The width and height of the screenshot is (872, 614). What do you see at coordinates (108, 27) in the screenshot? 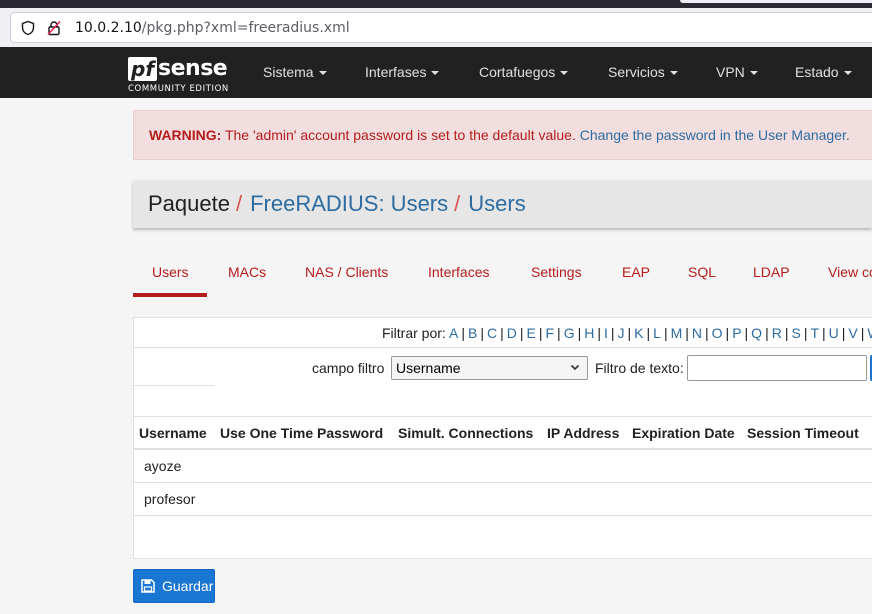
I see `url-host: 10.0.2.10` at bounding box center [108, 27].